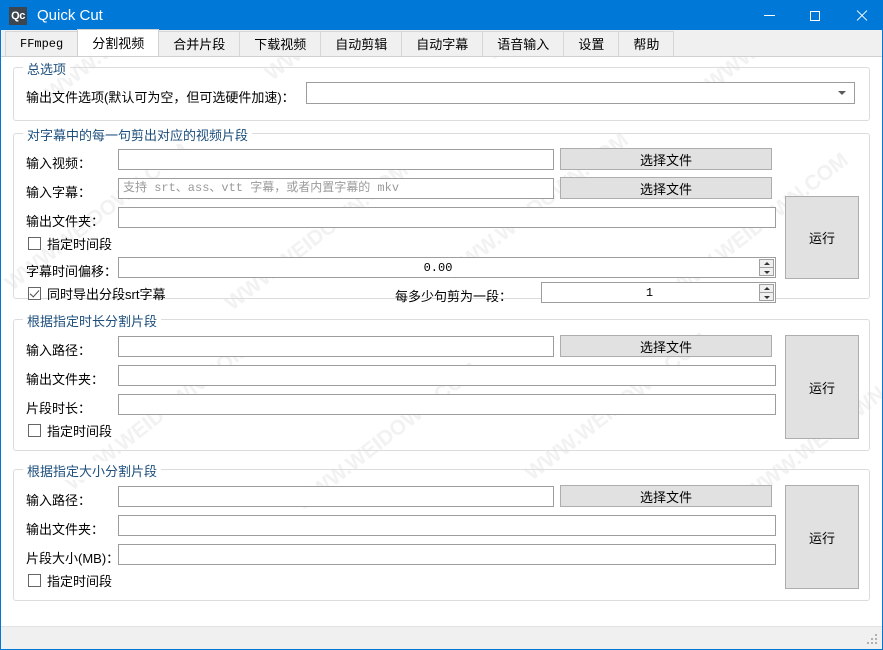  Describe the element at coordinates (441, 637) in the screenshot. I see `status-bar` at that location.